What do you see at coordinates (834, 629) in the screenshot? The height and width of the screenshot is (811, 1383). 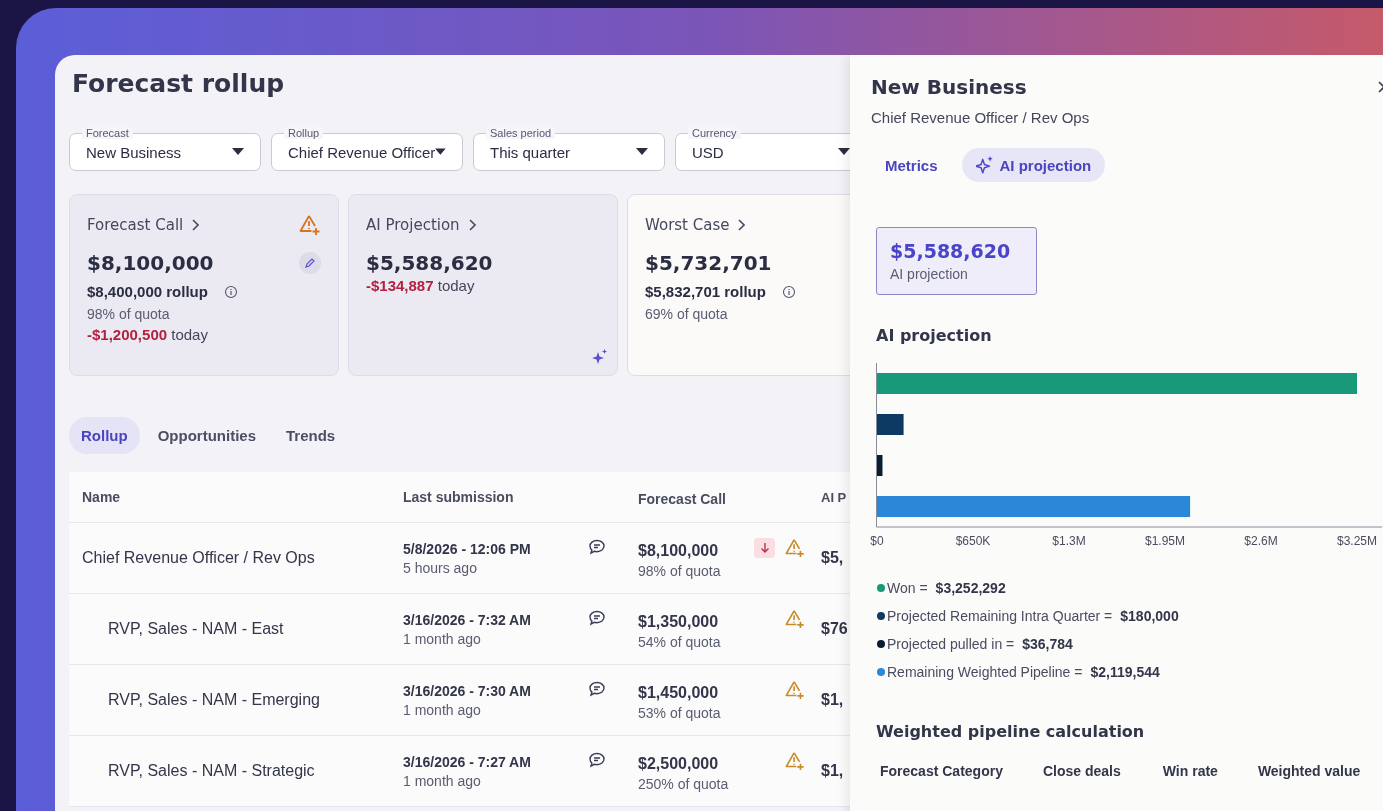 I see `table-cell: $76` at bounding box center [834, 629].